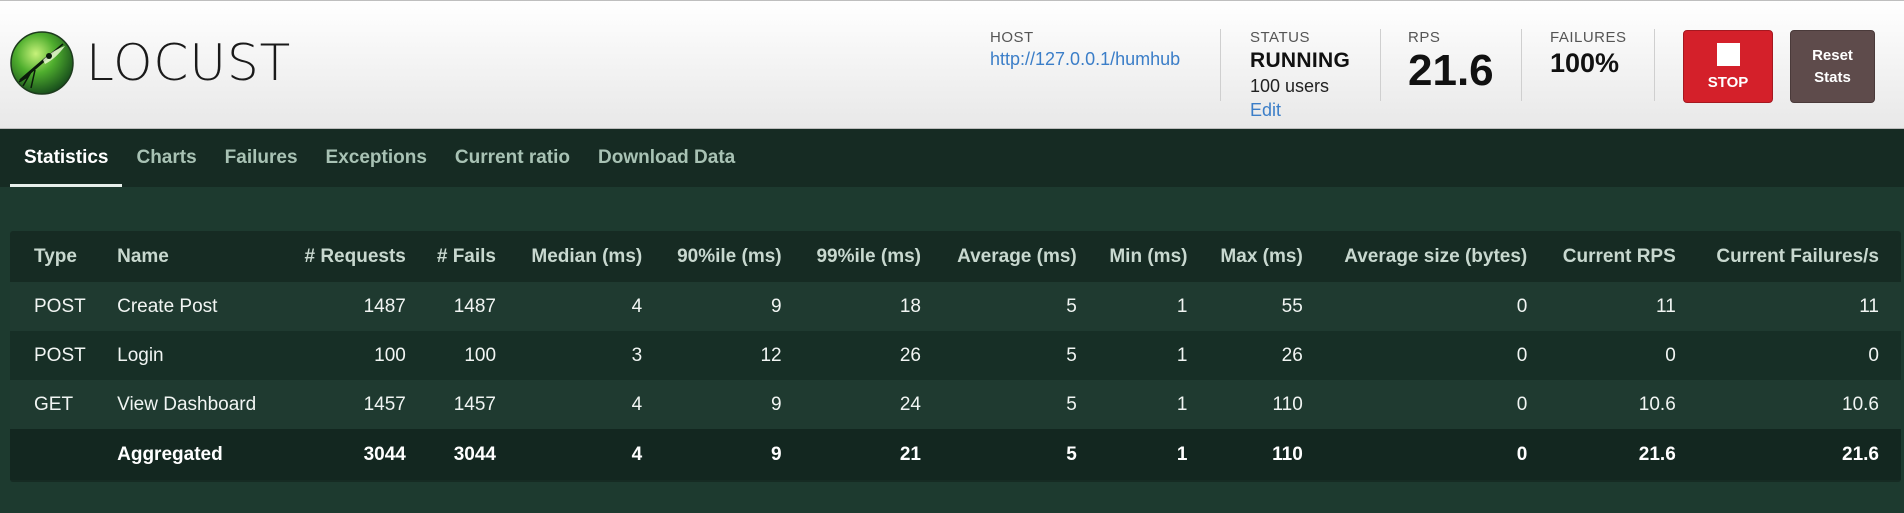  Describe the element at coordinates (1832, 55) in the screenshot. I see `reset-label-line1: Reset` at that location.